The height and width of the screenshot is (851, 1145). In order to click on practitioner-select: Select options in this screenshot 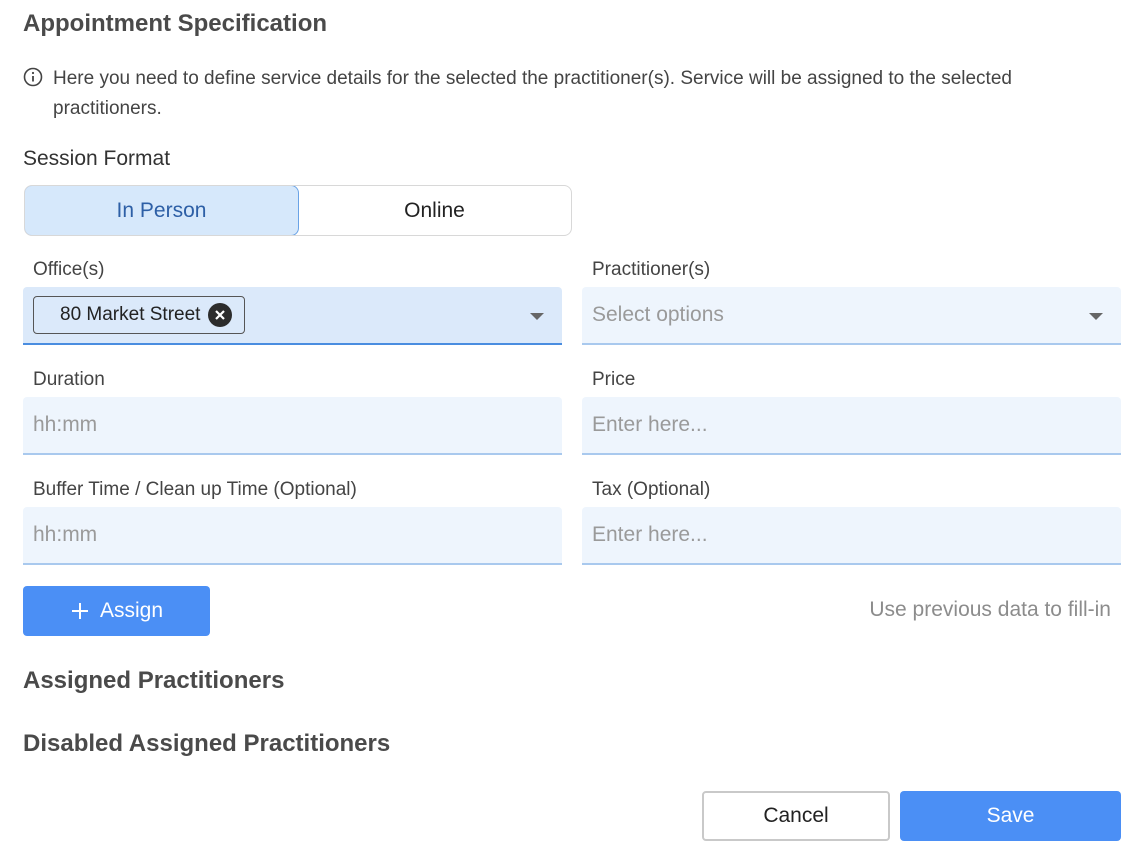, I will do `click(851, 316)`.